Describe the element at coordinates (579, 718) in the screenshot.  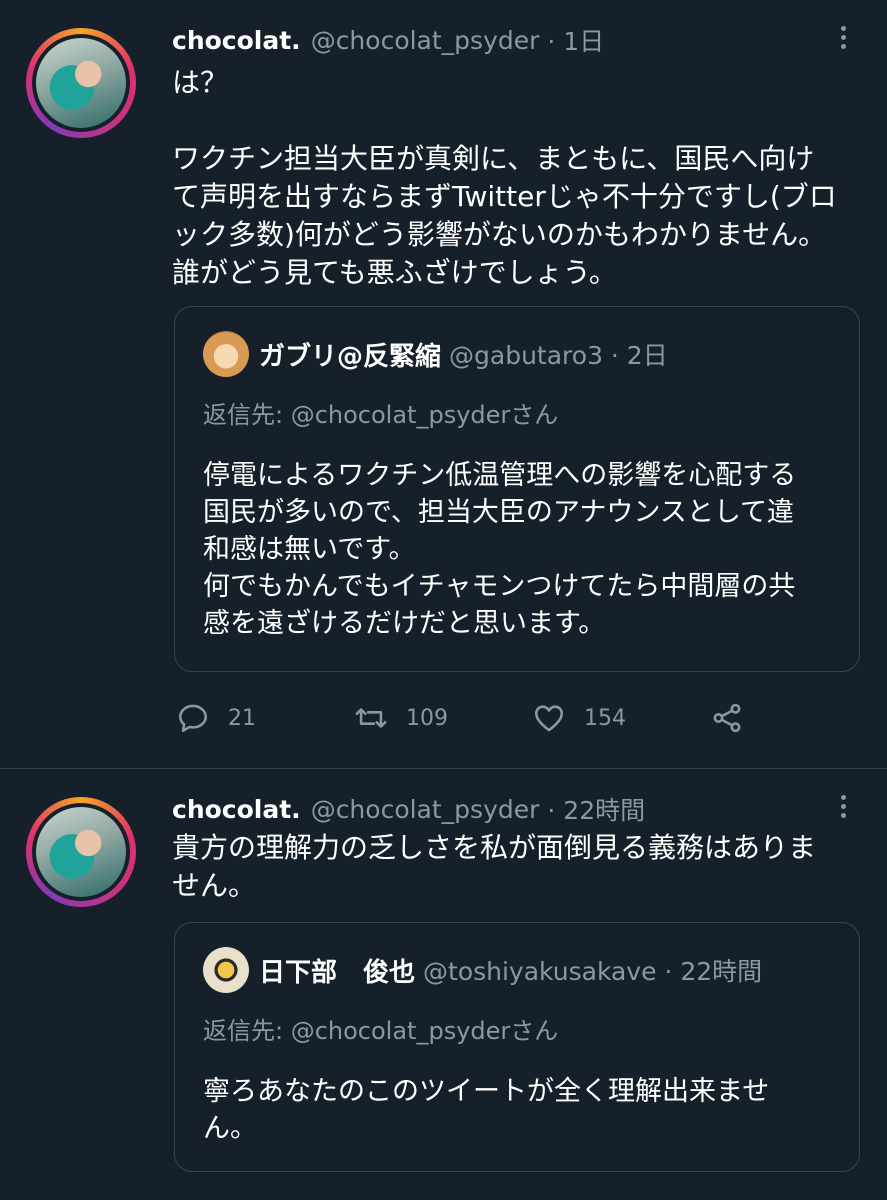
I see `like-button: 154` at that location.